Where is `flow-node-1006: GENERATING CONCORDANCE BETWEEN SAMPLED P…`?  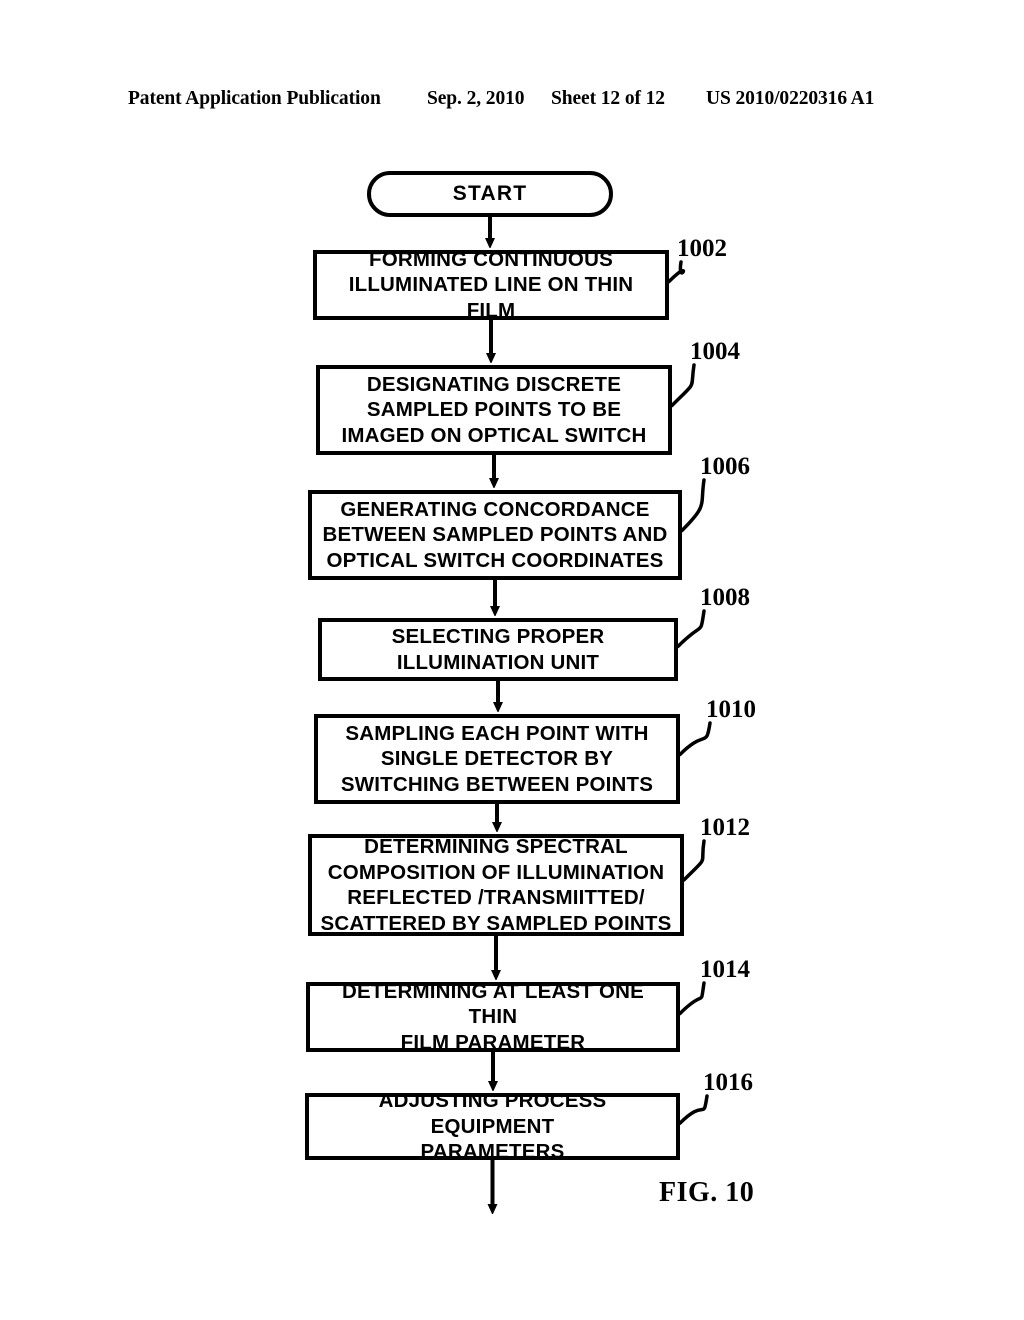 flow-node-1006: GENERATING CONCORDANCE BETWEEN SAMPLED P… is located at coordinates (495, 535).